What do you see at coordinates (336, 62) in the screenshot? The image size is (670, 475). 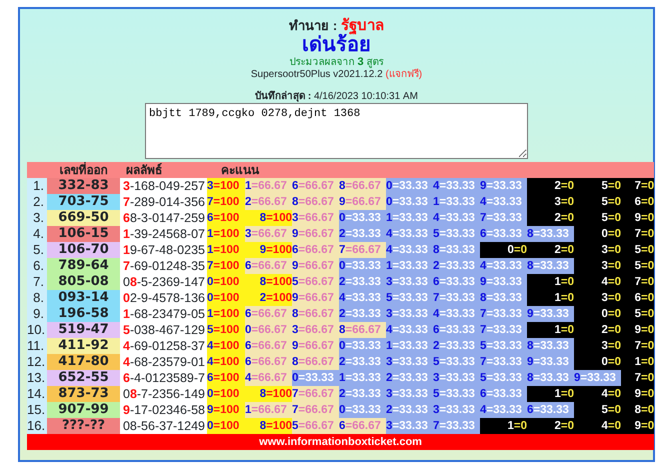 I see `subtitle: ประมวลผลจาก 3 สูตร` at bounding box center [336, 62].